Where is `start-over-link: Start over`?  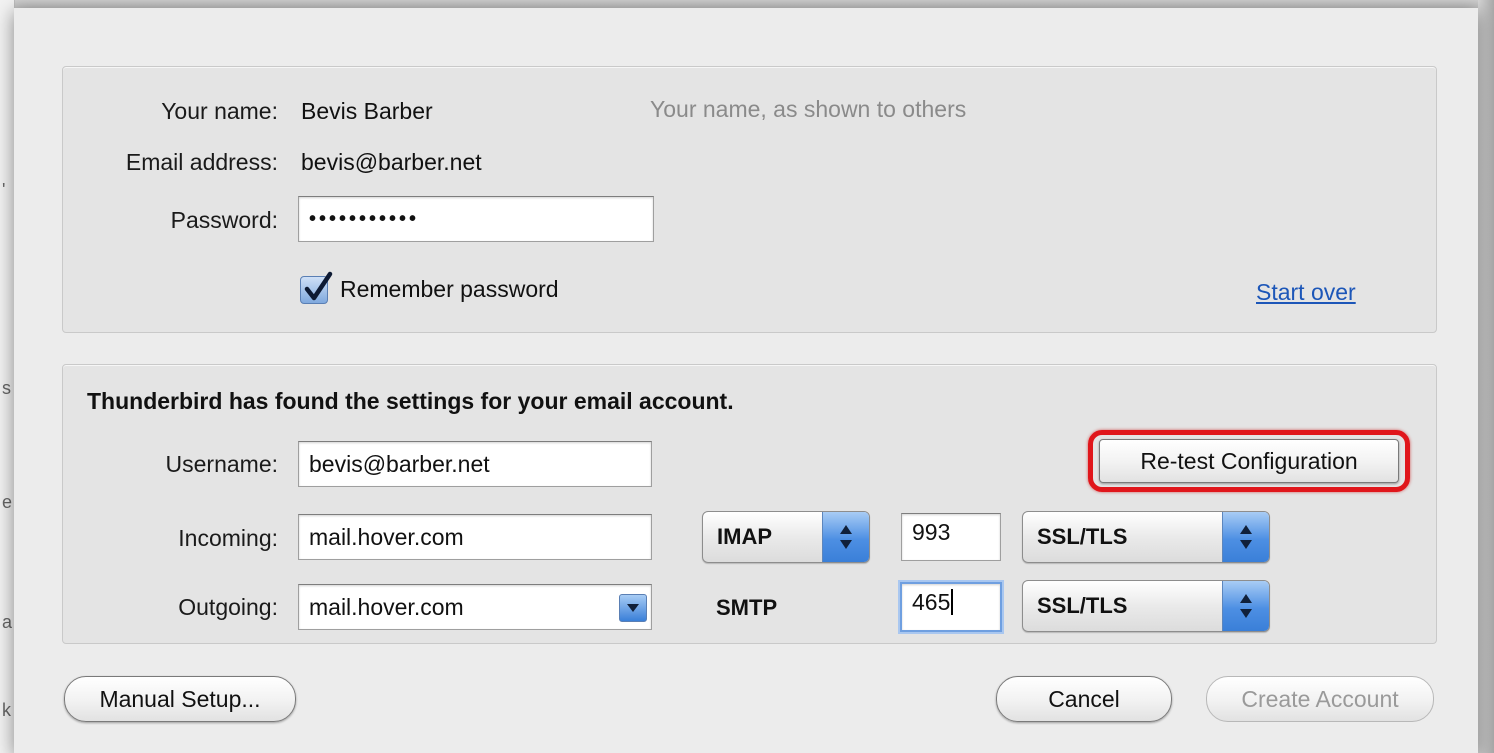
start-over-link: Start over is located at coordinates (1306, 292).